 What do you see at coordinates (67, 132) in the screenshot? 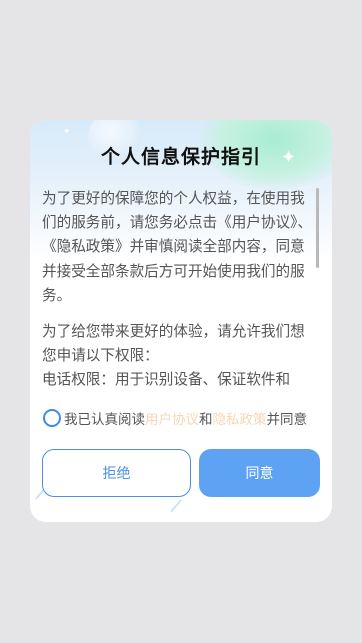
I see `sparkle-icon: ✦` at bounding box center [67, 132].